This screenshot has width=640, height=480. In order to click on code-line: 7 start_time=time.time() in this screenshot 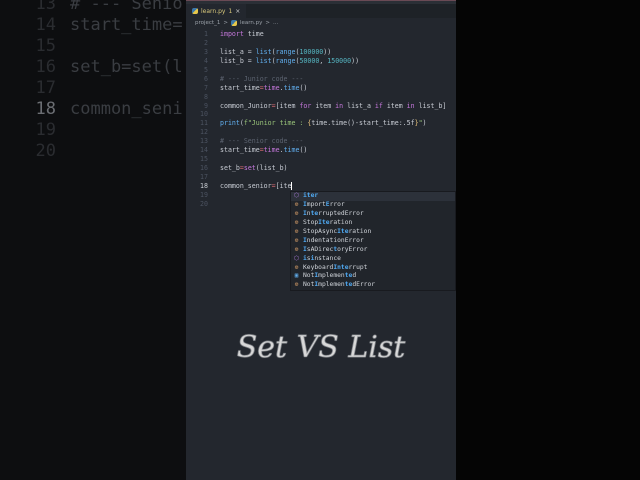, I will do `click(321, 88)`.